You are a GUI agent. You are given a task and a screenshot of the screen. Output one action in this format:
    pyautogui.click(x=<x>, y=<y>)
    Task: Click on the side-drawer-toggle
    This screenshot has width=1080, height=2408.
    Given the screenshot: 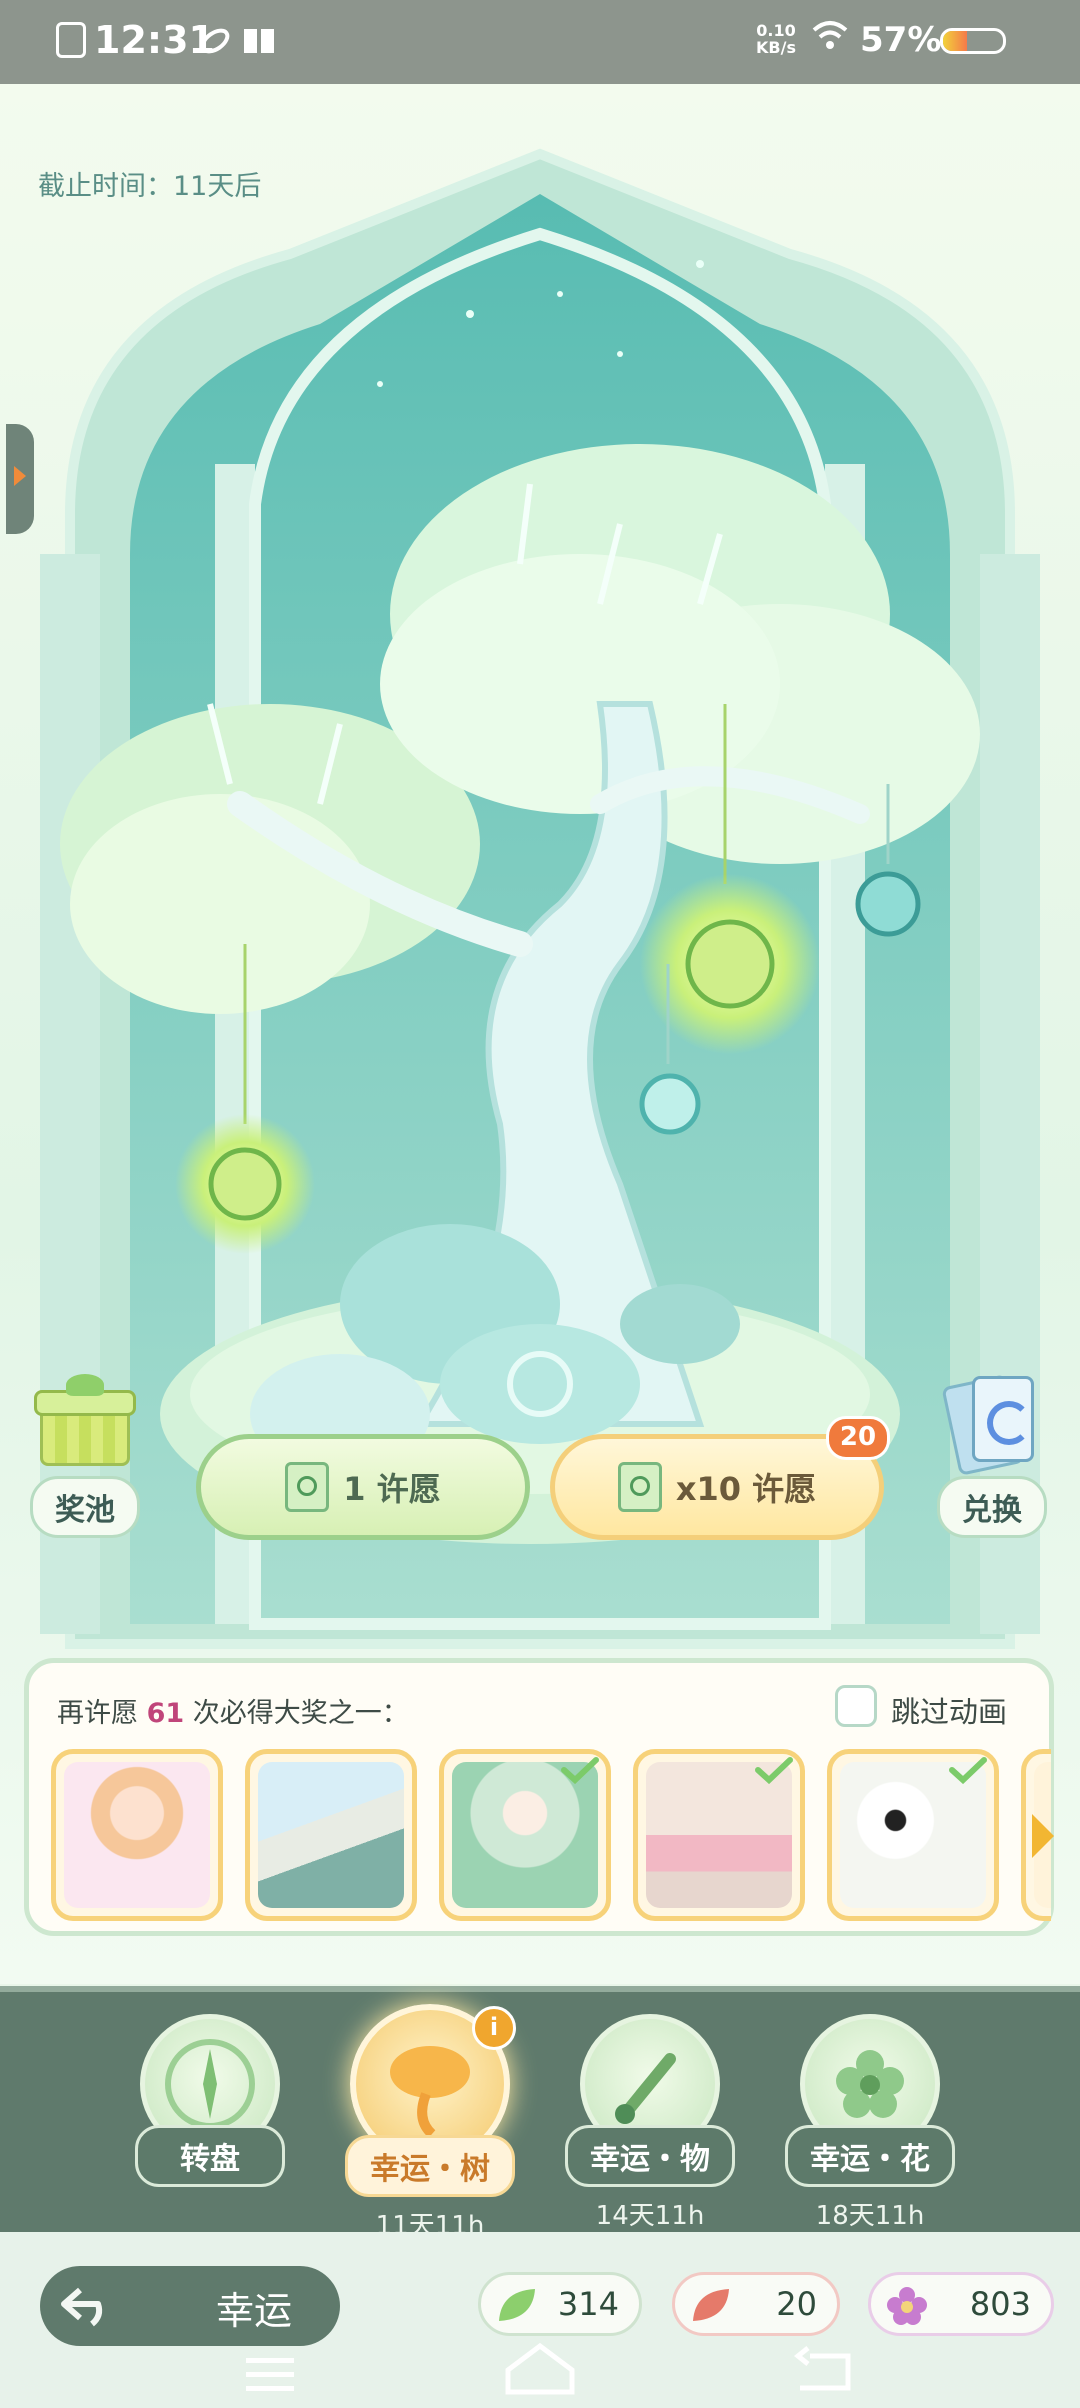 What is the action you would take?
    pyautogui.click(x=20, y=479)
    